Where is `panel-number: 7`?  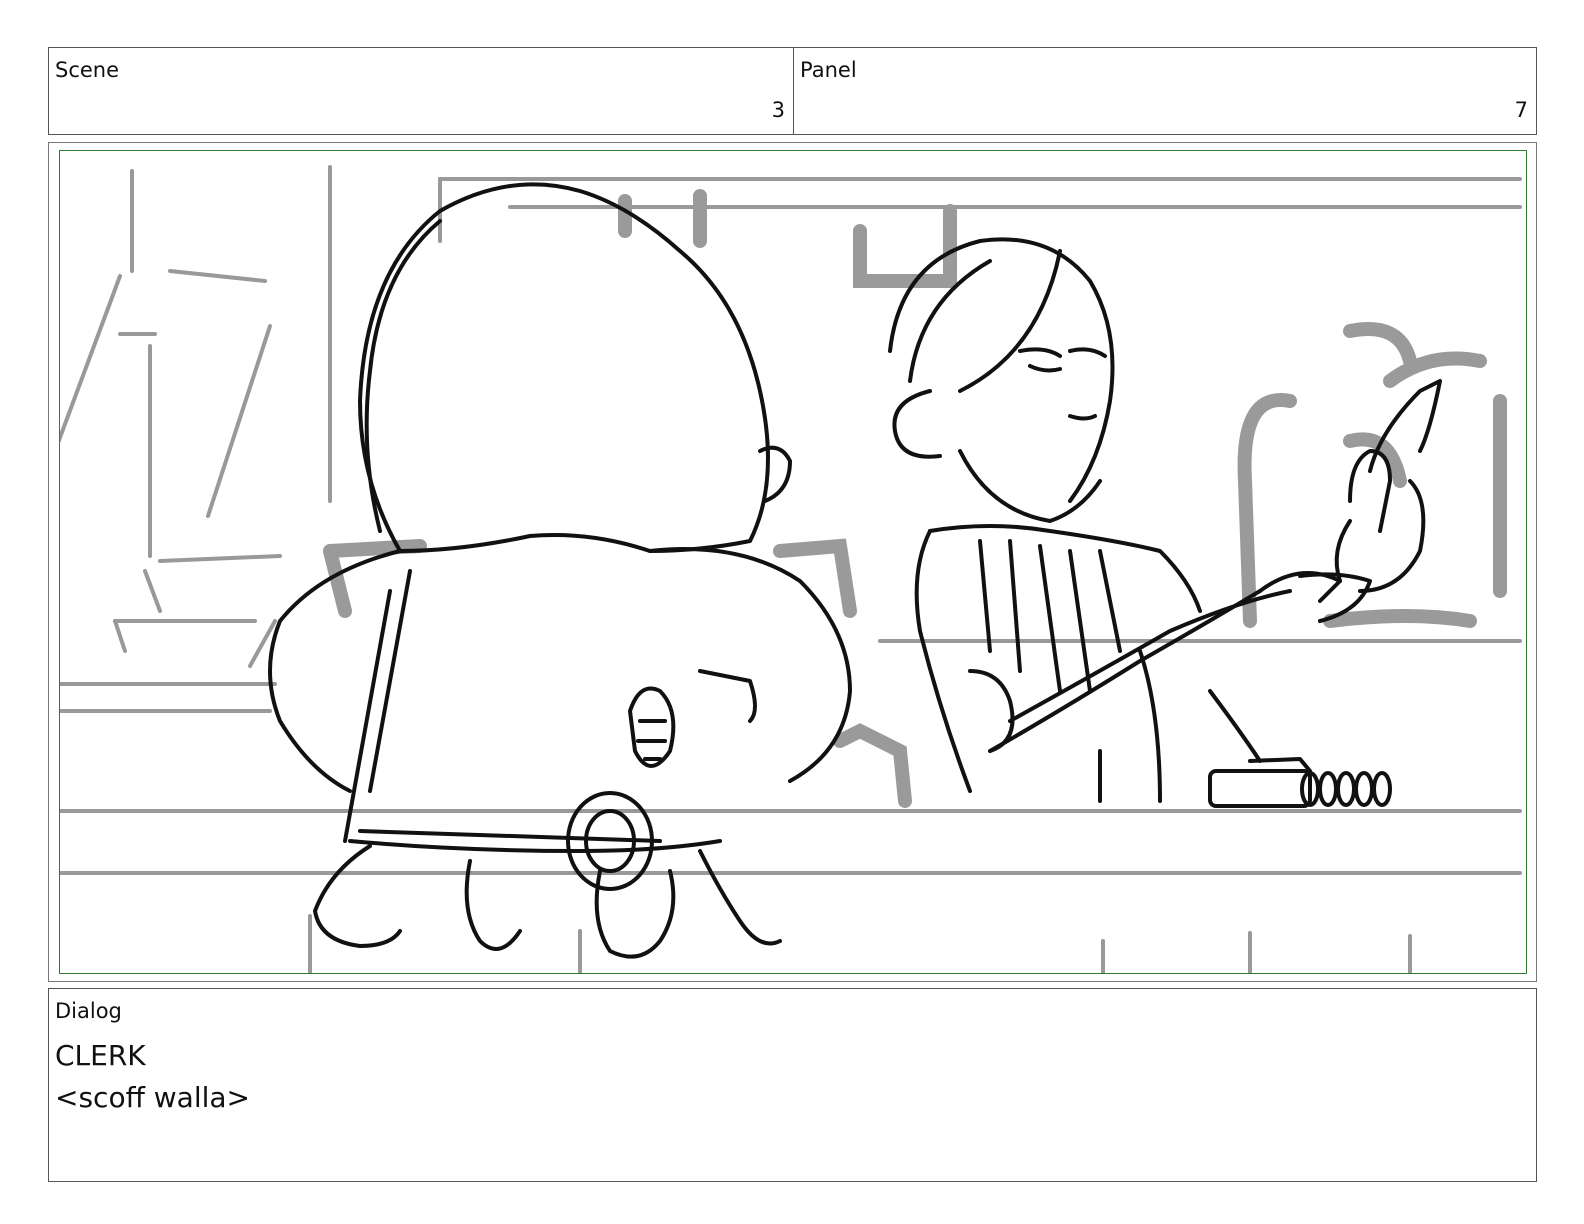
panel-number: 7 is located at coordinates (1521, 110).